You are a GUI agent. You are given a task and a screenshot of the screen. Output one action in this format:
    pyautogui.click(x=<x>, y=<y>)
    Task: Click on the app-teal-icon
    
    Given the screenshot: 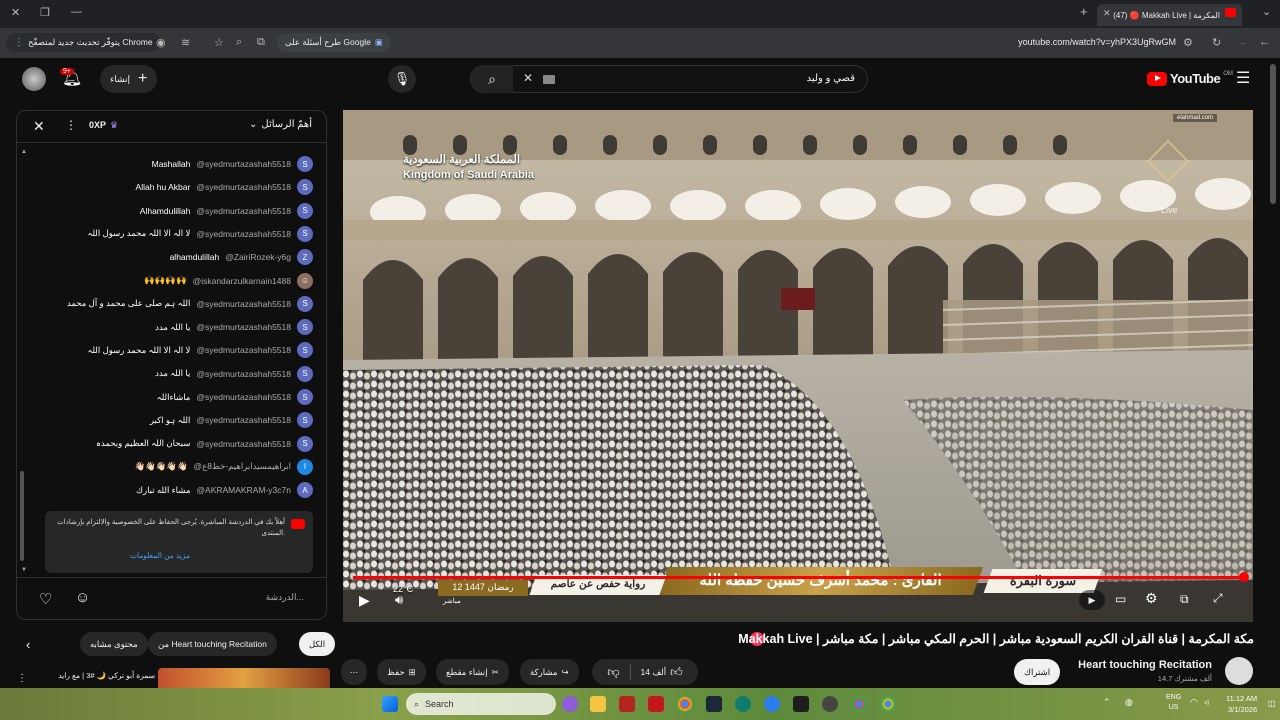 What is the action you would take?
    pyautogui.click(x=743, y=704)
    